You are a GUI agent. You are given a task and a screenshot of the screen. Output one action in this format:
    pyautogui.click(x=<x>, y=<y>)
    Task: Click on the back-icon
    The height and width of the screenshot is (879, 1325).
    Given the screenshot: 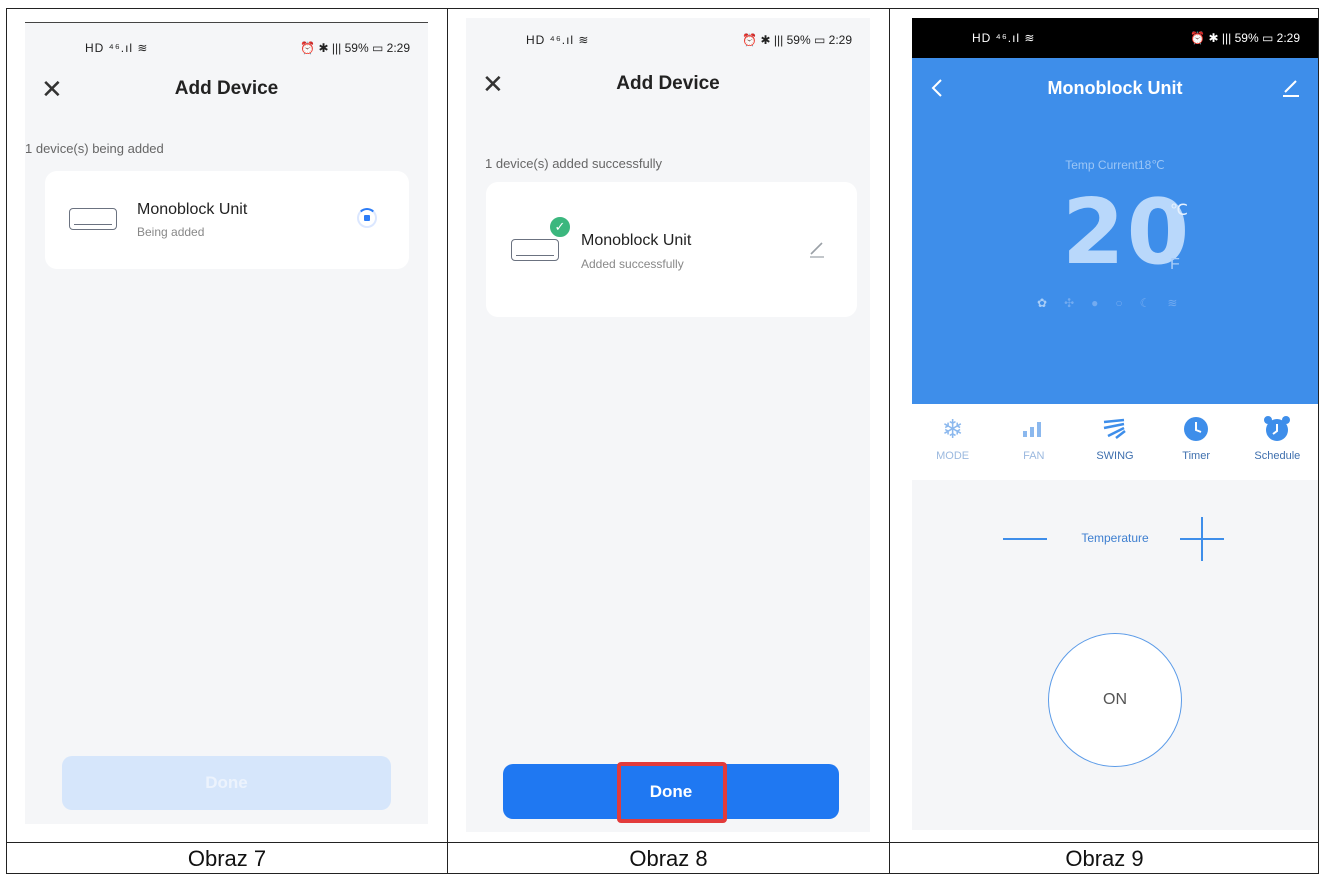 What is the action you would take?
    pyautogui.click(x=937, y=88)
    